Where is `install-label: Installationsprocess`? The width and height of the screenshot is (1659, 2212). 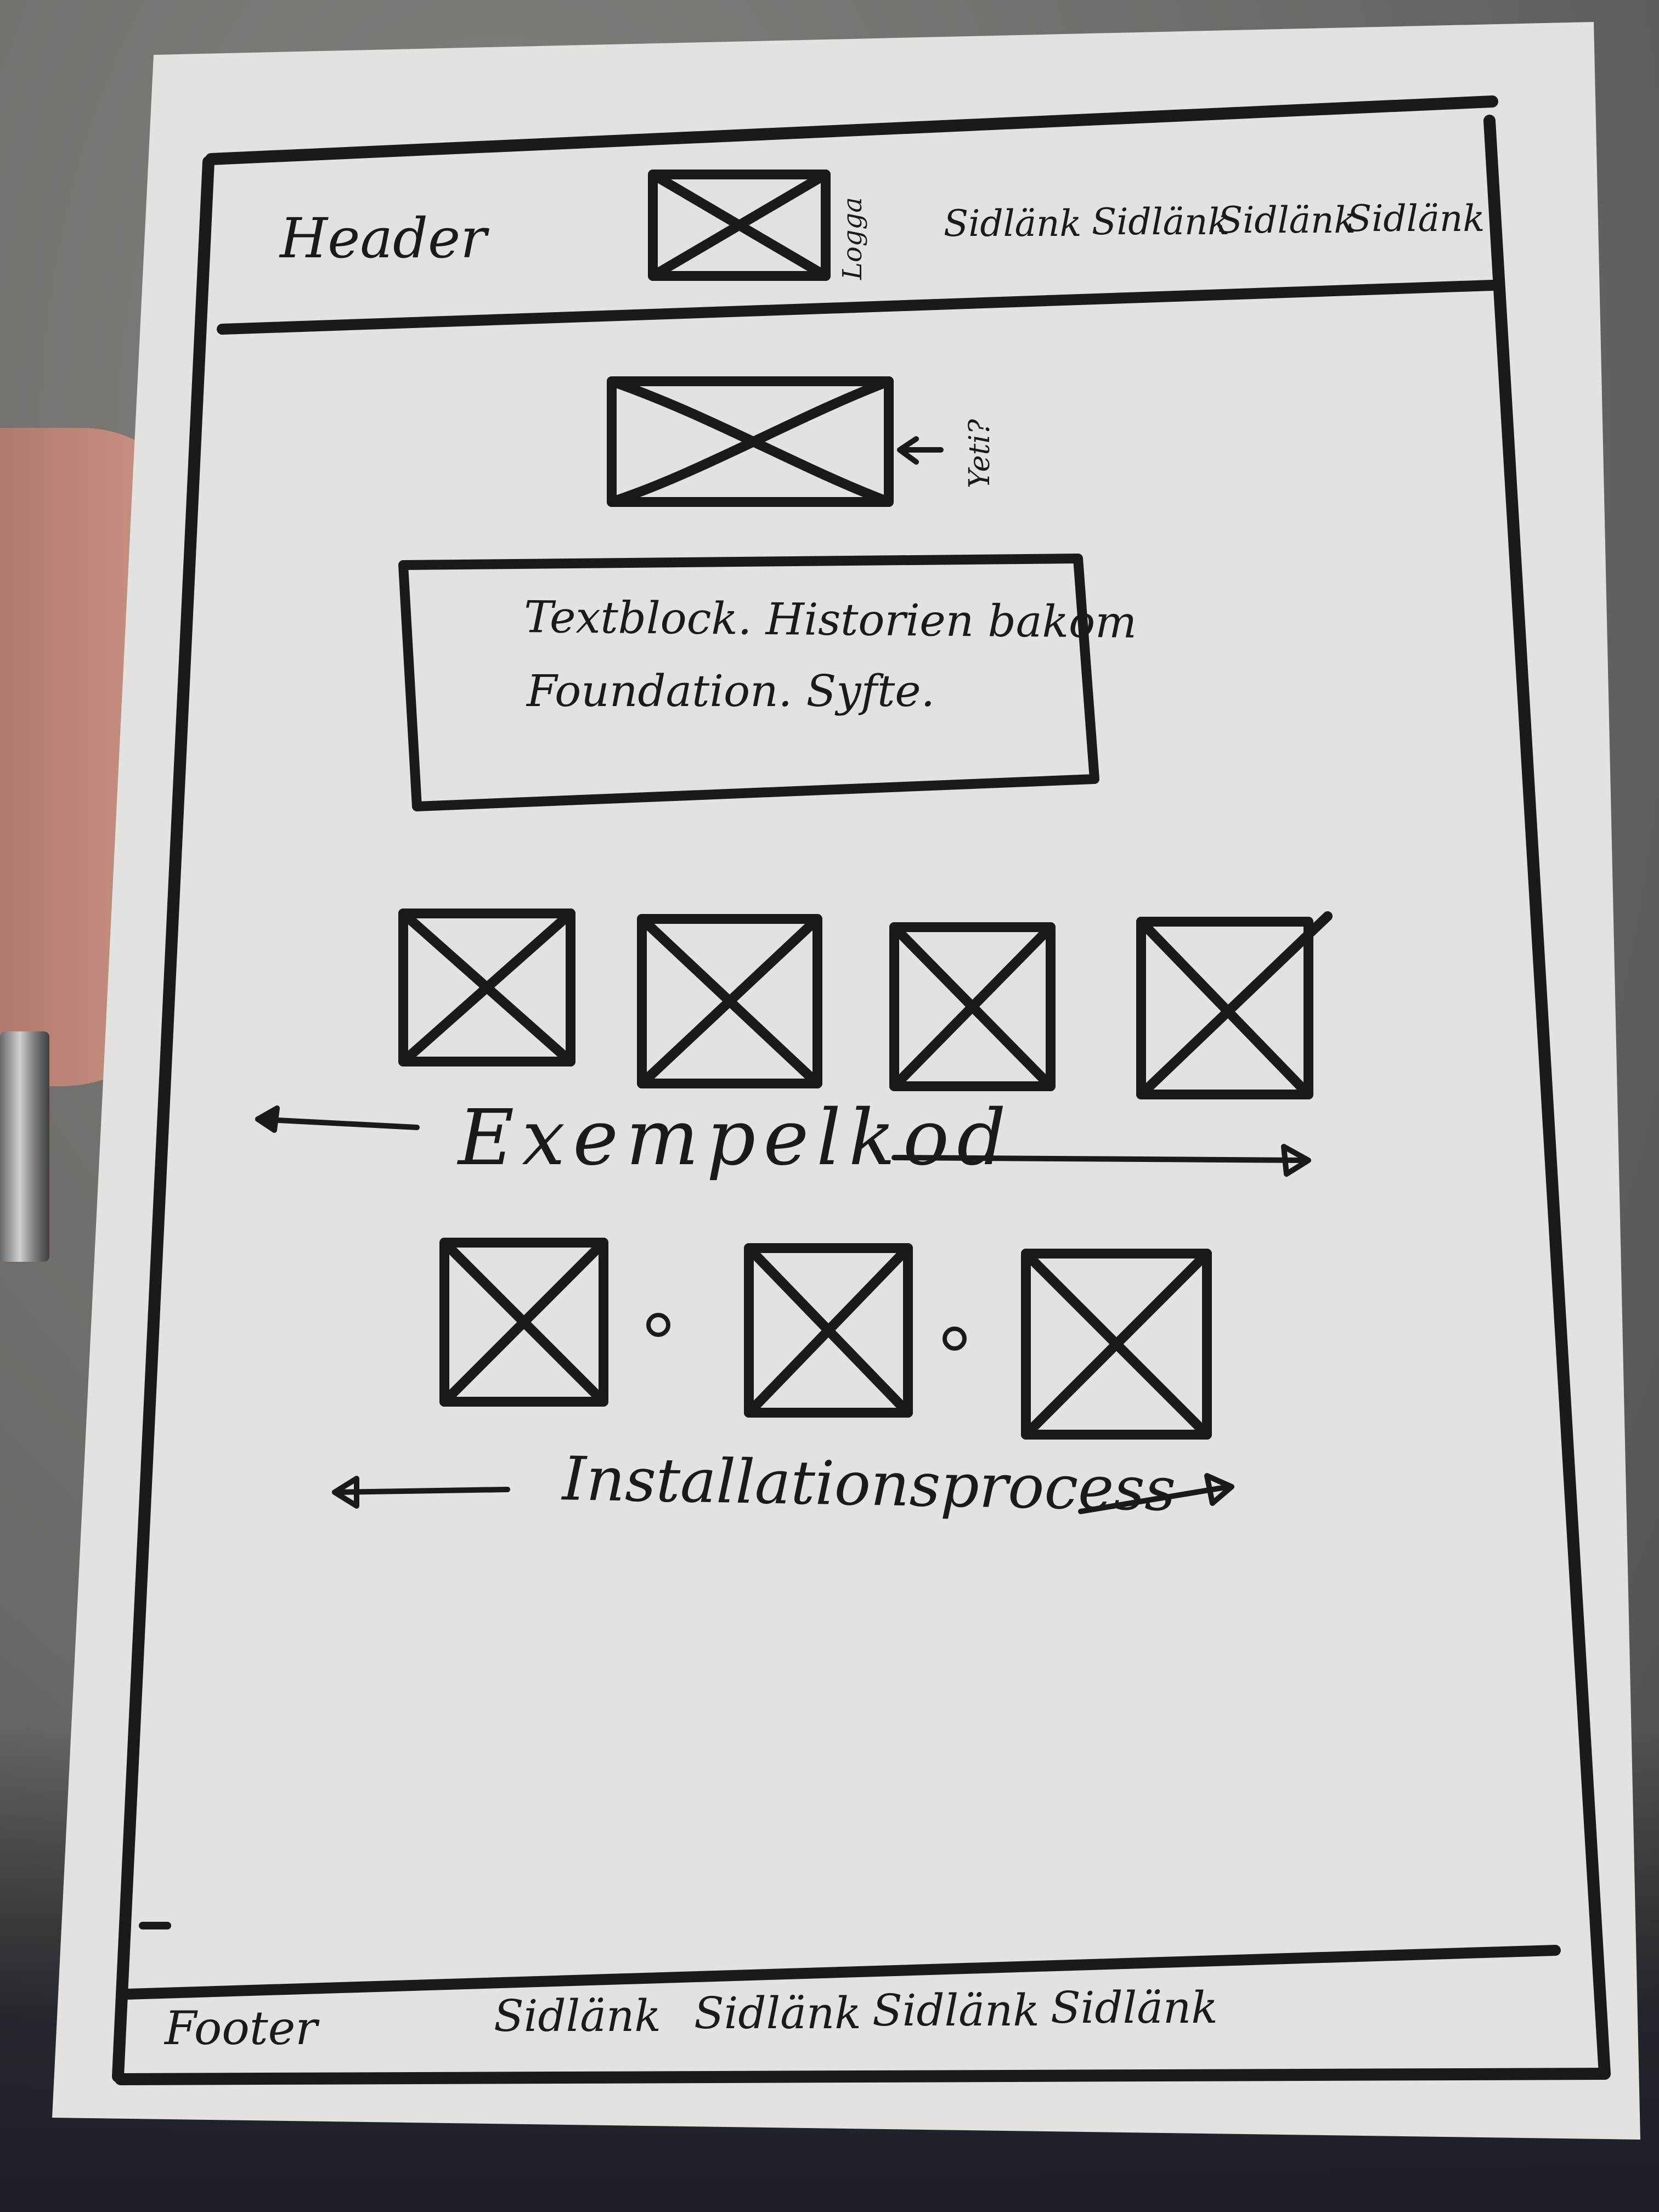
install-label: Installationsprocess is located at coordinates (869, 1484).